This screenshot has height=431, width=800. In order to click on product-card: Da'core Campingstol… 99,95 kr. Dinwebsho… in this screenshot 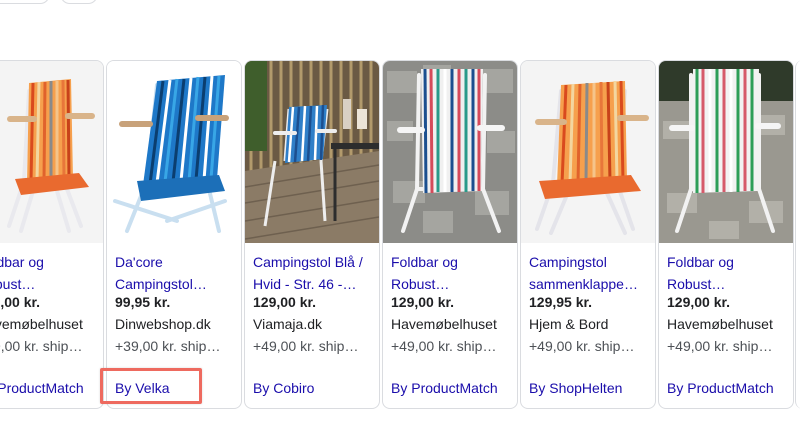, I will do `click(174, 234)`.